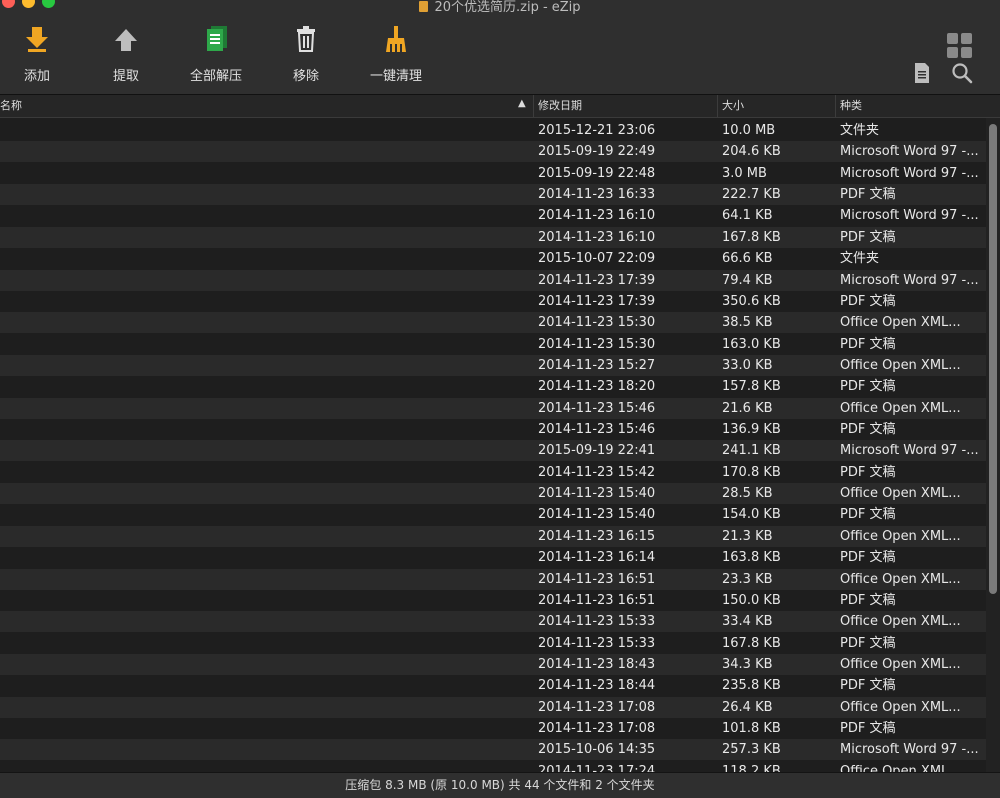 This screenshot has width=1000, height=798. What do you see at coordinates (560, 105) in the screenshot?
I see `column-header-date-label: 修改日期` at bounding box center [560, 105].